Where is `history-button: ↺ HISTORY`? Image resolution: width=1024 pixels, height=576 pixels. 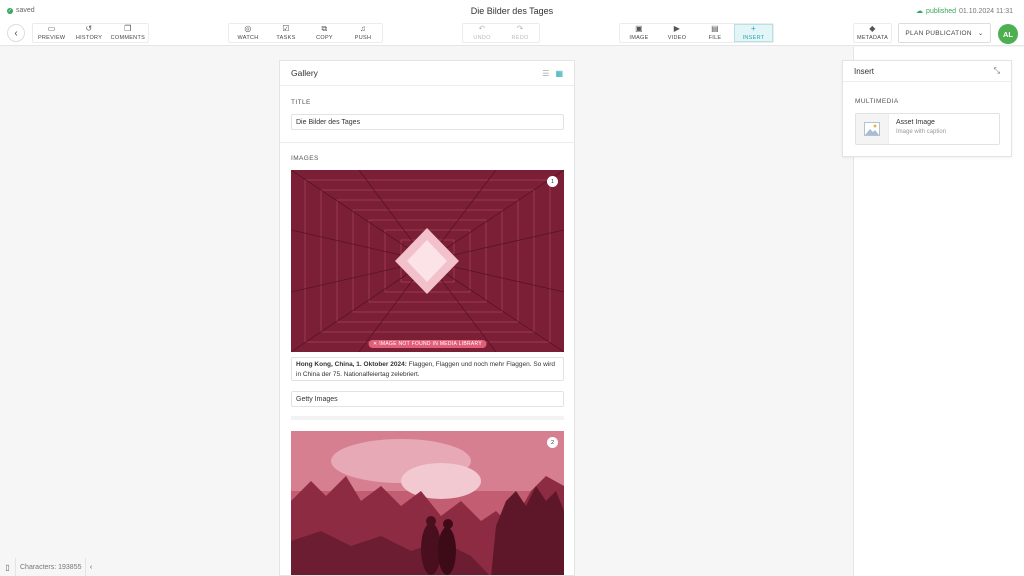 history-button: ↺ HISTORY is located at coordinates (88, 33).